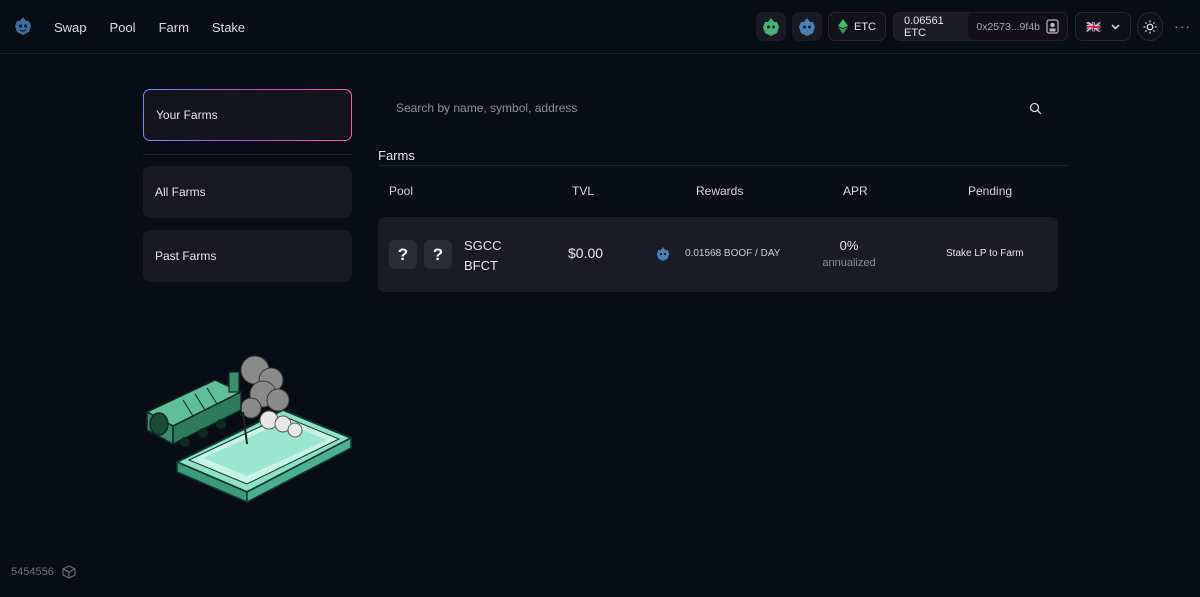 Image resolution: width=1200 pixels, height=597 pixels. Describe the element at coordinates (849, 263) in the screenshot. I see `apr-note: annualized` at that location.